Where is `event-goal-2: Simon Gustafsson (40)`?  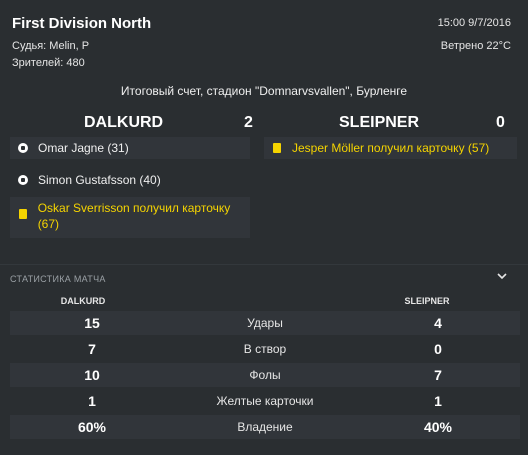 event-goal-2: Simon Gustafsson (40) is located at coordinates (130, 180).